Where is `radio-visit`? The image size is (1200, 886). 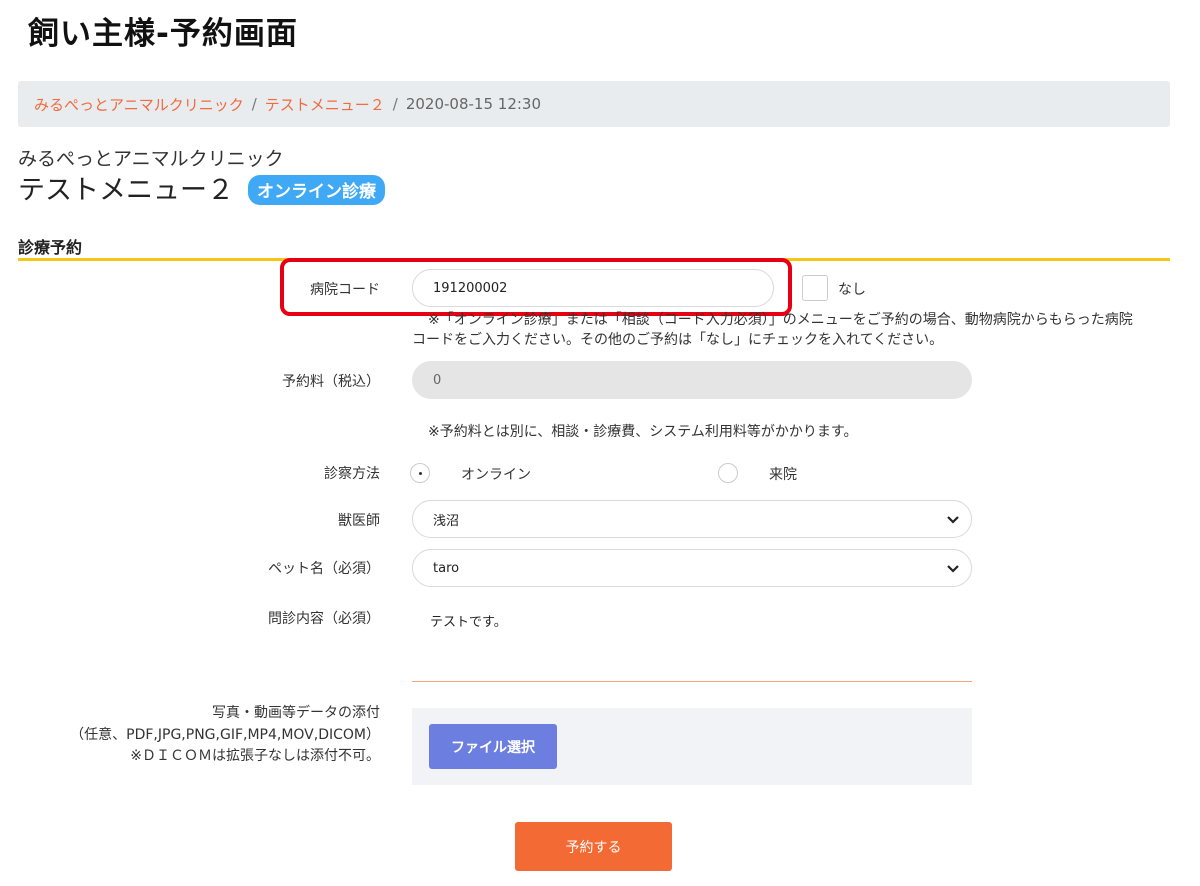 radio-visit is located at coordinates (728, 473).